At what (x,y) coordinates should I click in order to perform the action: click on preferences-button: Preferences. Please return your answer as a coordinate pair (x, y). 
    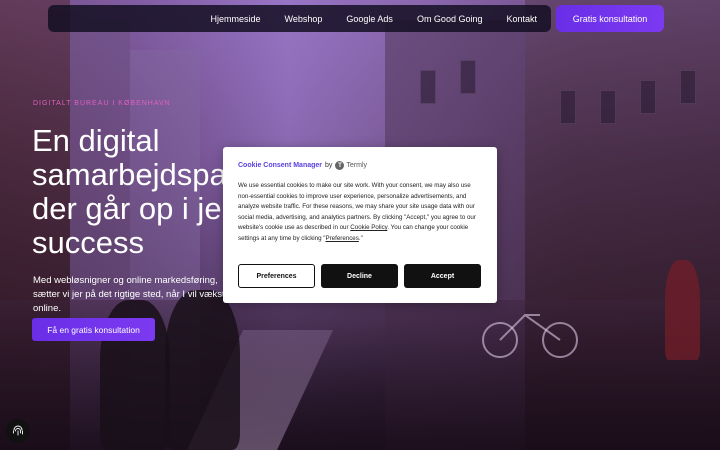
    Looking at the image, I should click on (276, 276).